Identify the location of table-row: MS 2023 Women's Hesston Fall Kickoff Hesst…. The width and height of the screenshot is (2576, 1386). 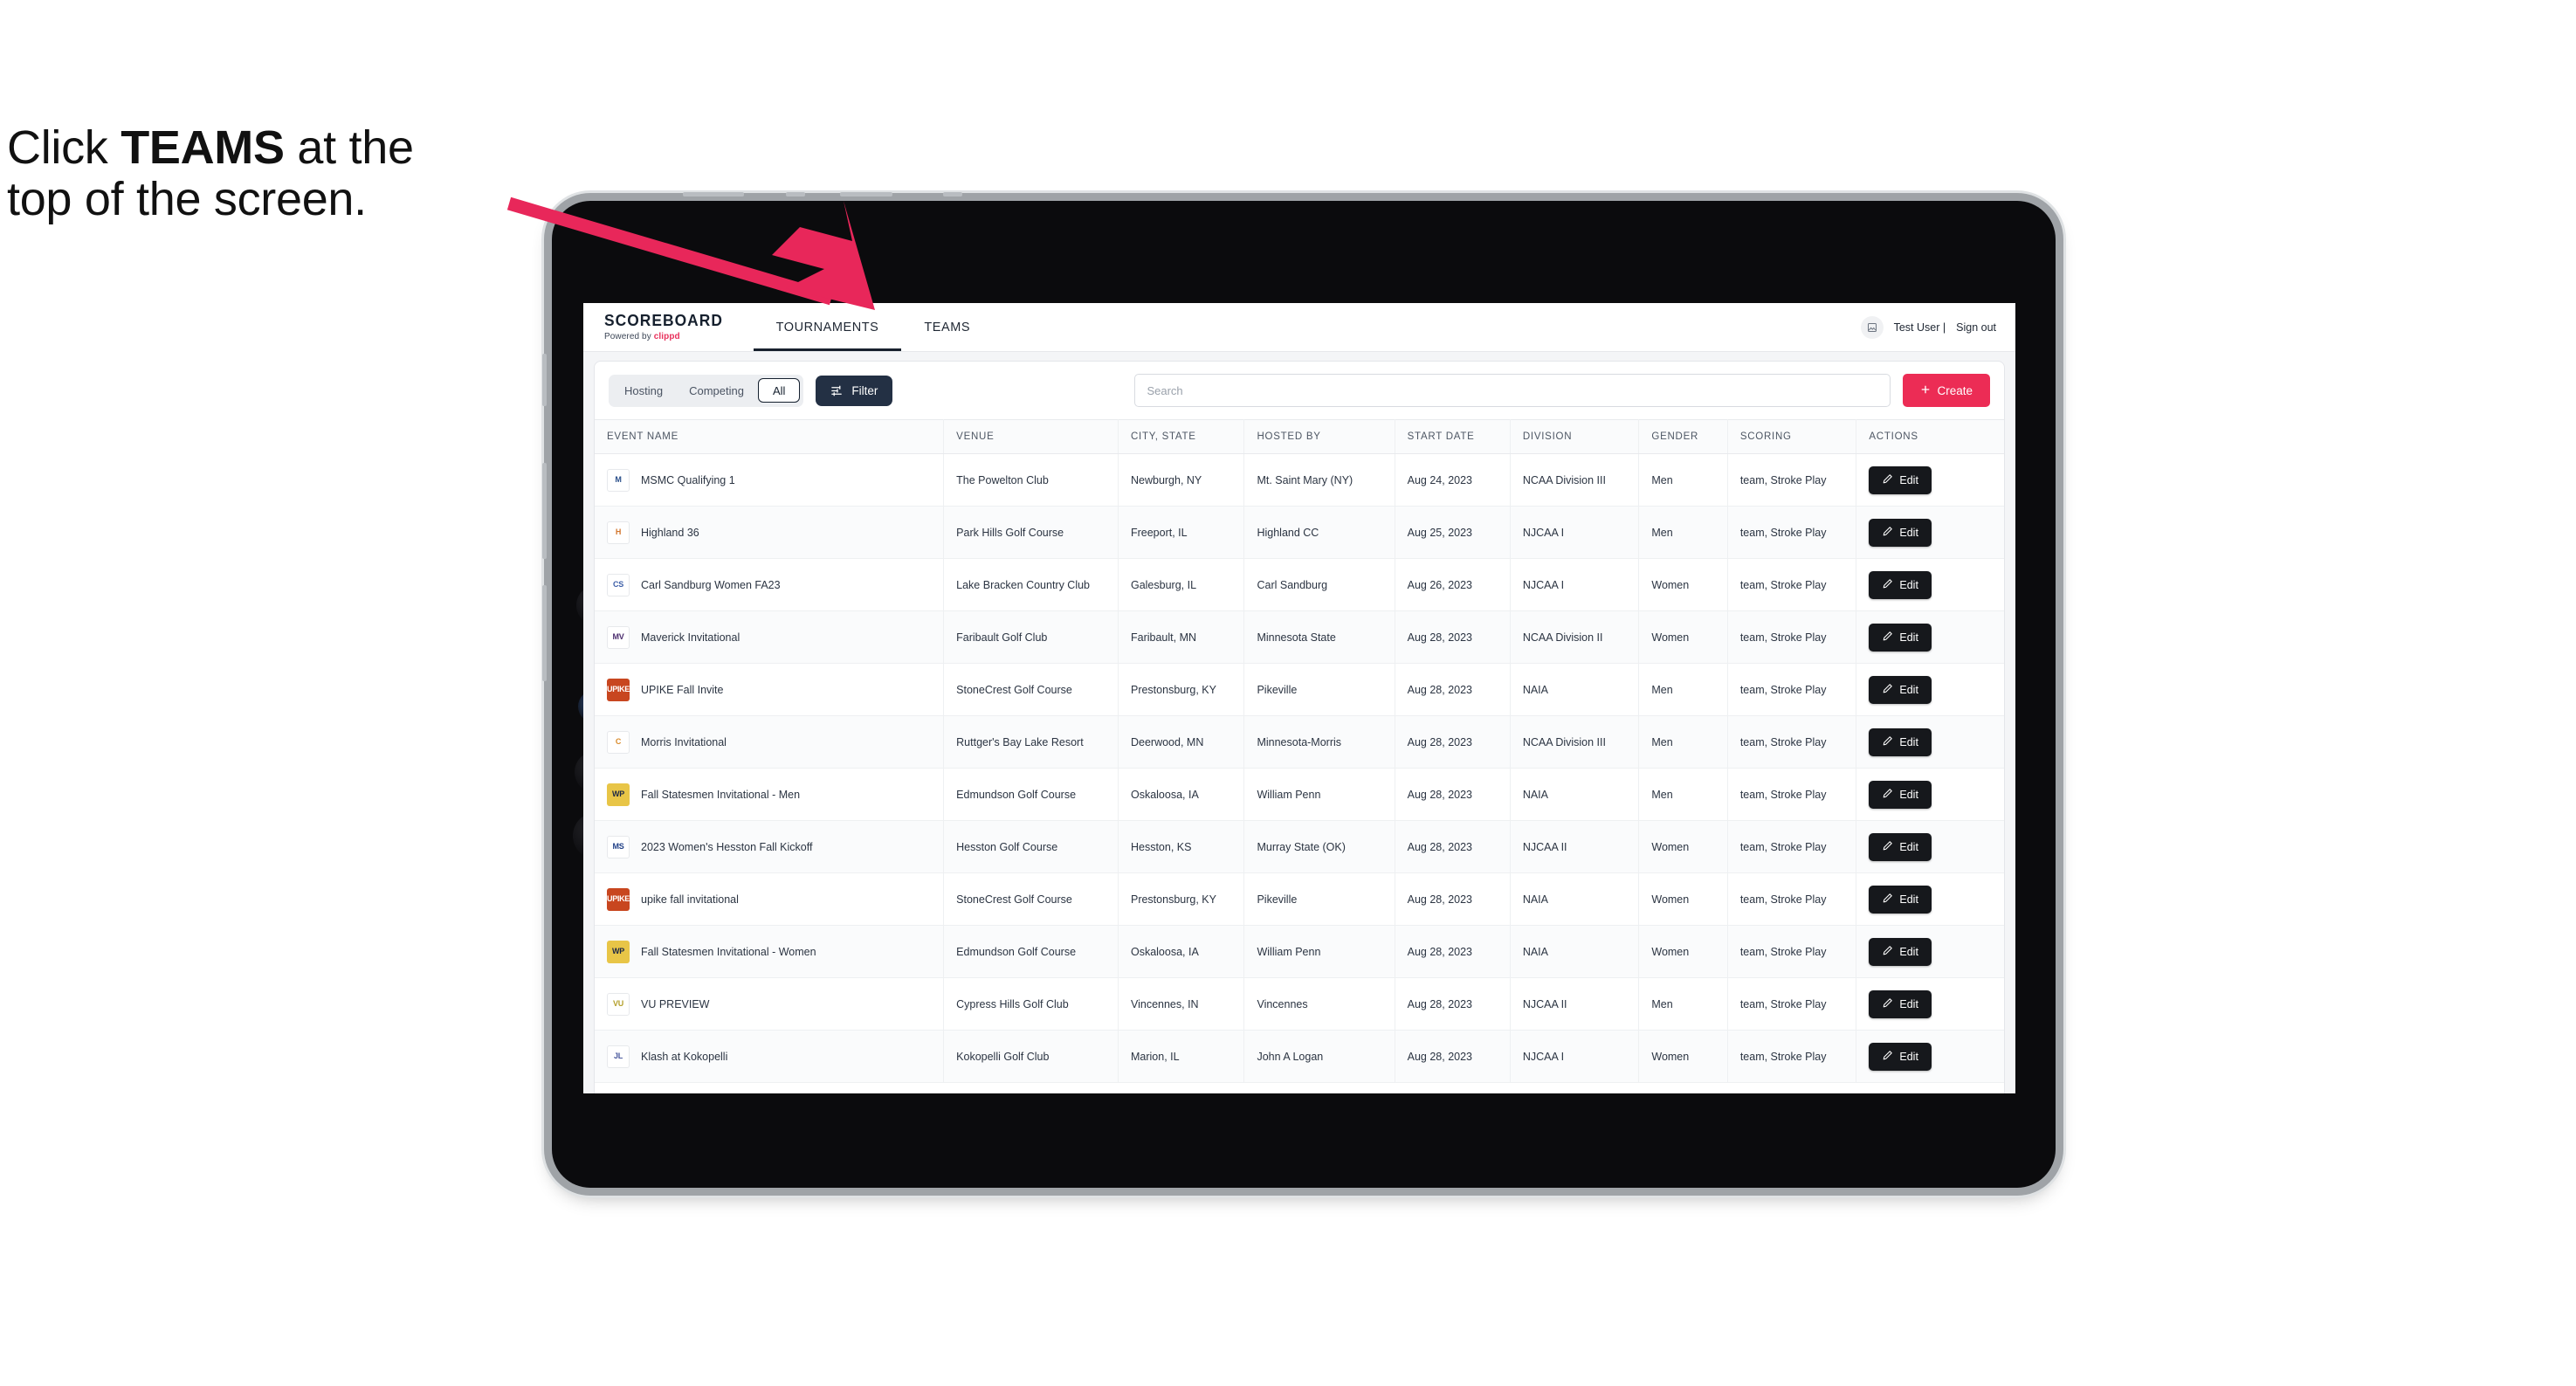
(1299, 846).